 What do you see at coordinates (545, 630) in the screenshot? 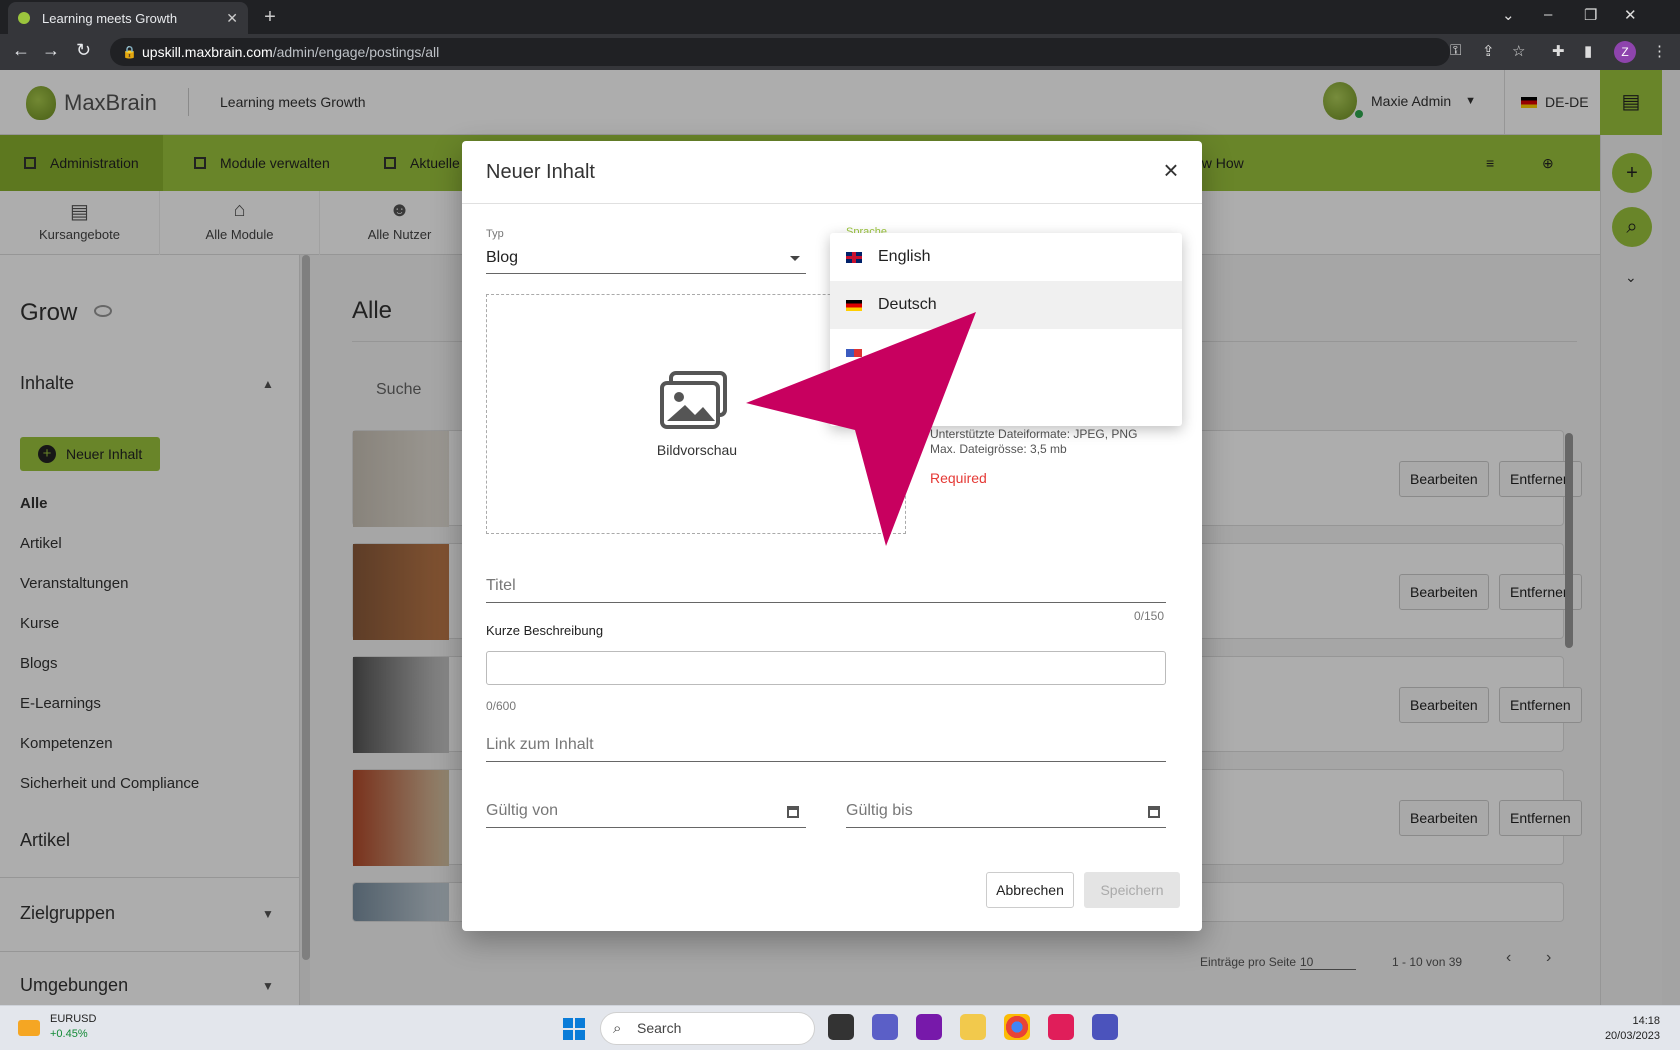
I see `short-desc-label: Kurze Beschreibung` at bounding box center [545, 630].